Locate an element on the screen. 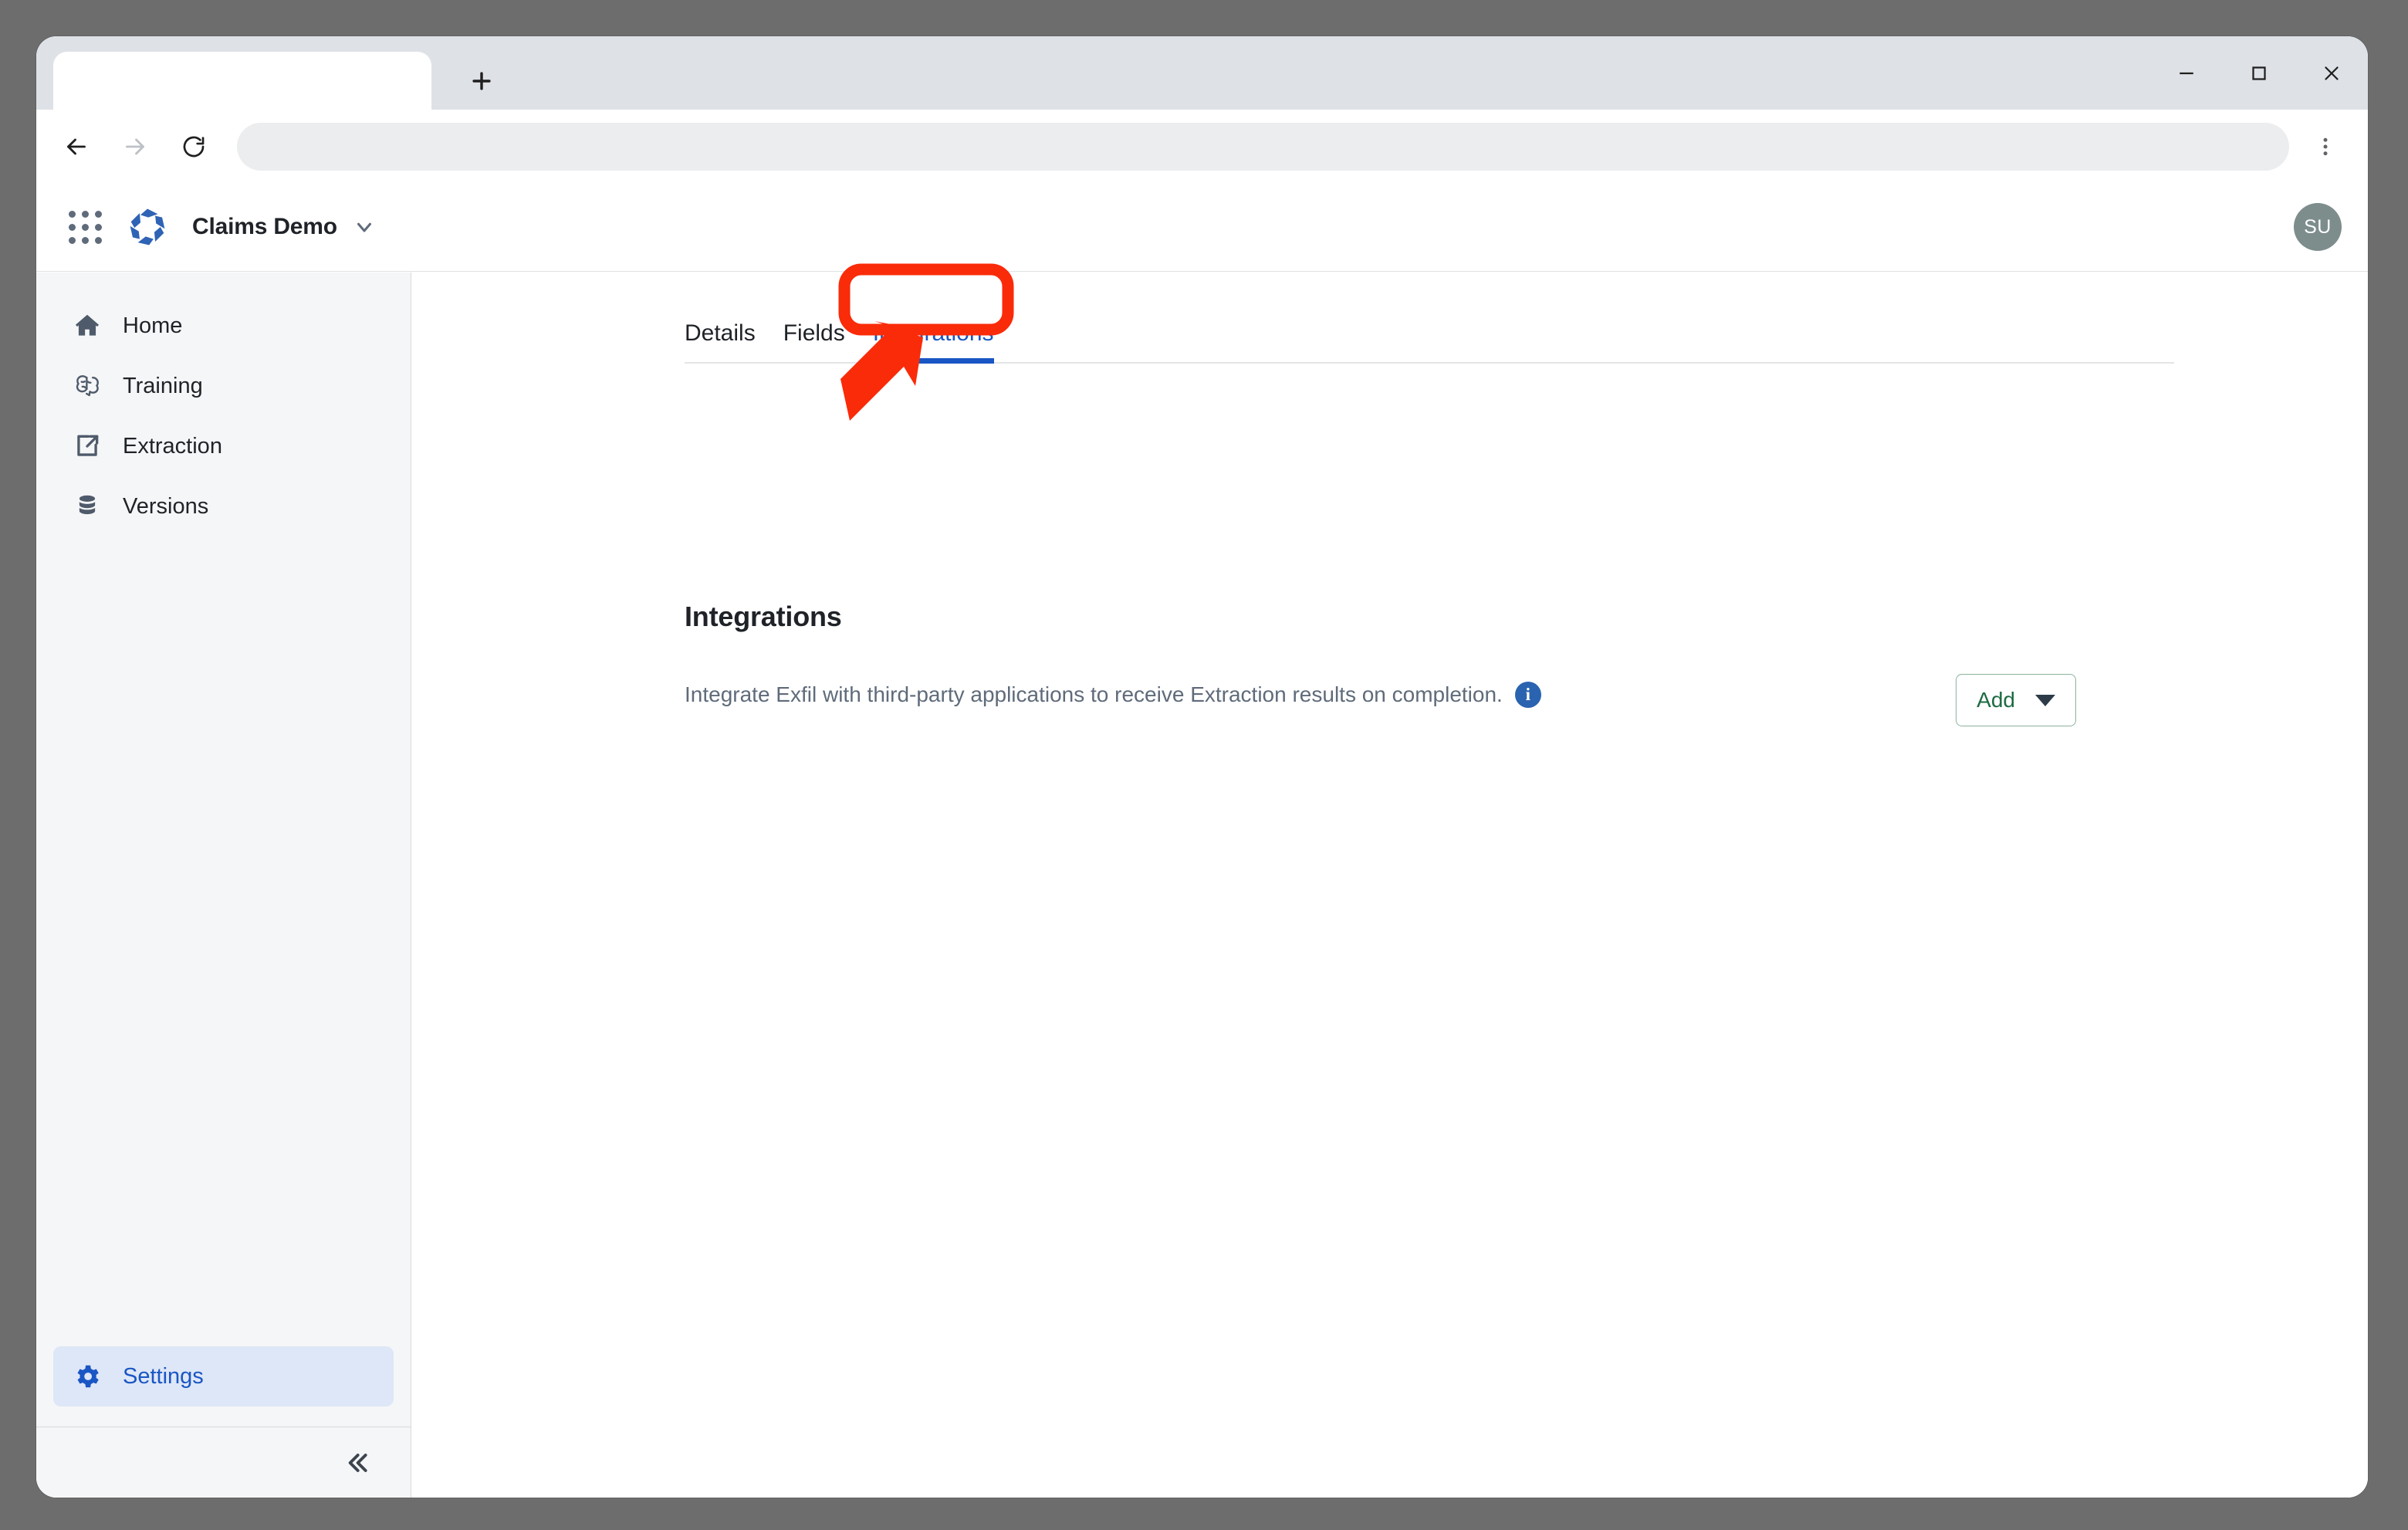 Image resolution: width=2408 pixels, height=1530 pixels. sidebar-bottom: Settings is located at coordinates (224, 1386).